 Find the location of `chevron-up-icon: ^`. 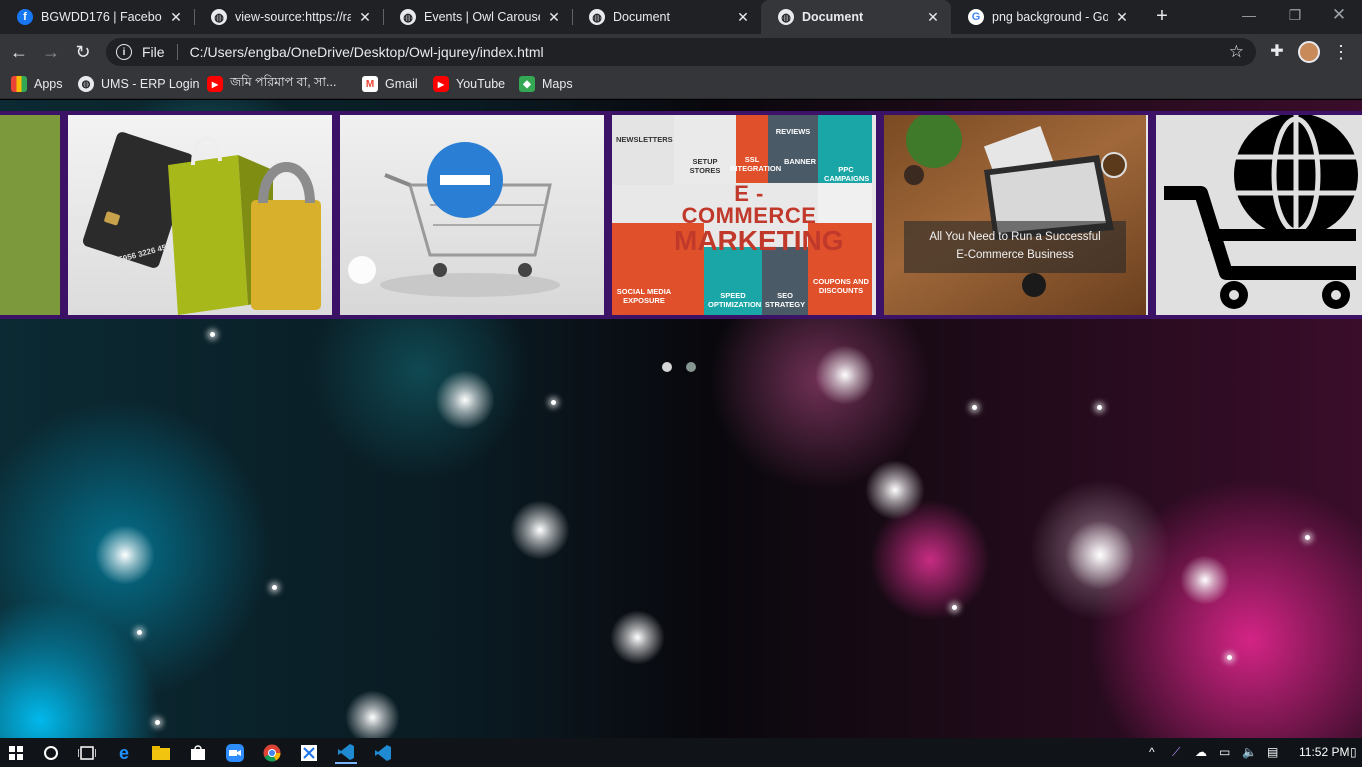

chevron-up-icon: ^ is located at coordinates (1152, 752).